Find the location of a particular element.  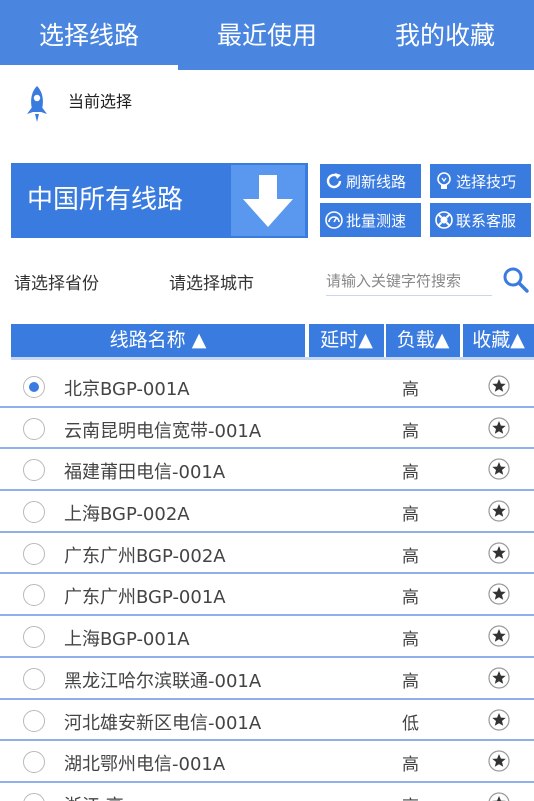

table-row: 上海BGP-001A 高 is located at coordinates (267, 637).